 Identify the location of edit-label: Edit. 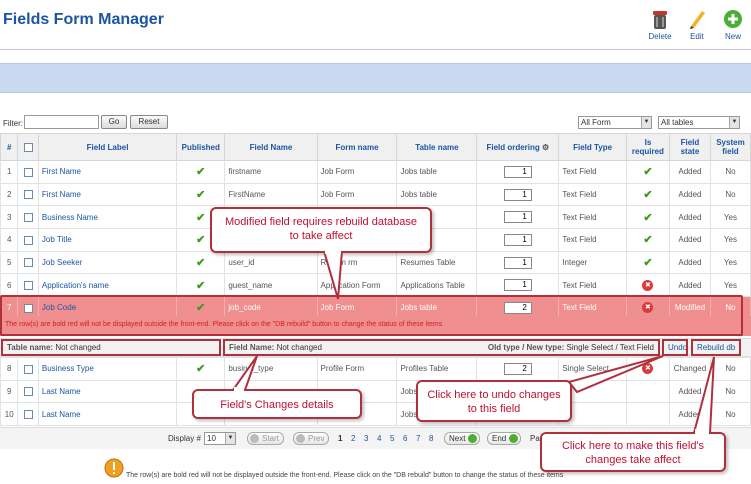
(697, 36).